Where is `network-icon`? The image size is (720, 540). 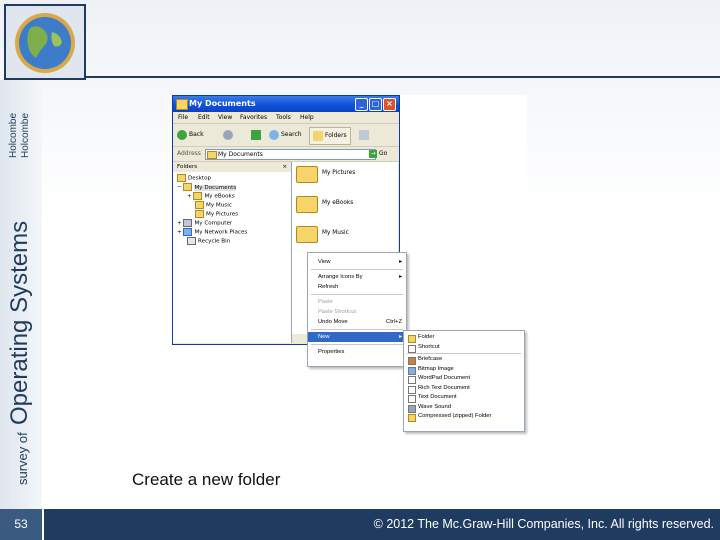
network-icon is located at coordinates (188, 232).